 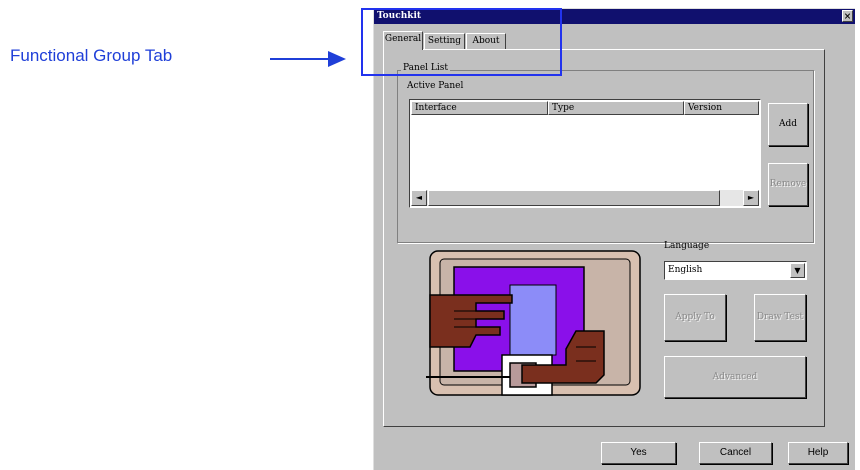 I want to click on yes-button: Yes, so click(x=638, y=453).